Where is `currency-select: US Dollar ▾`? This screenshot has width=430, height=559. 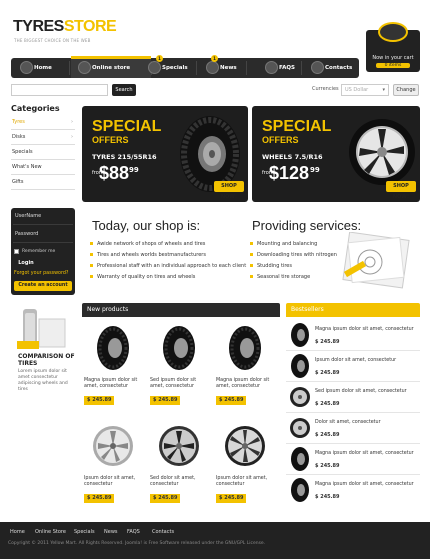 currency-select: US Dollar ▾ is located at coordinates (365, 90).